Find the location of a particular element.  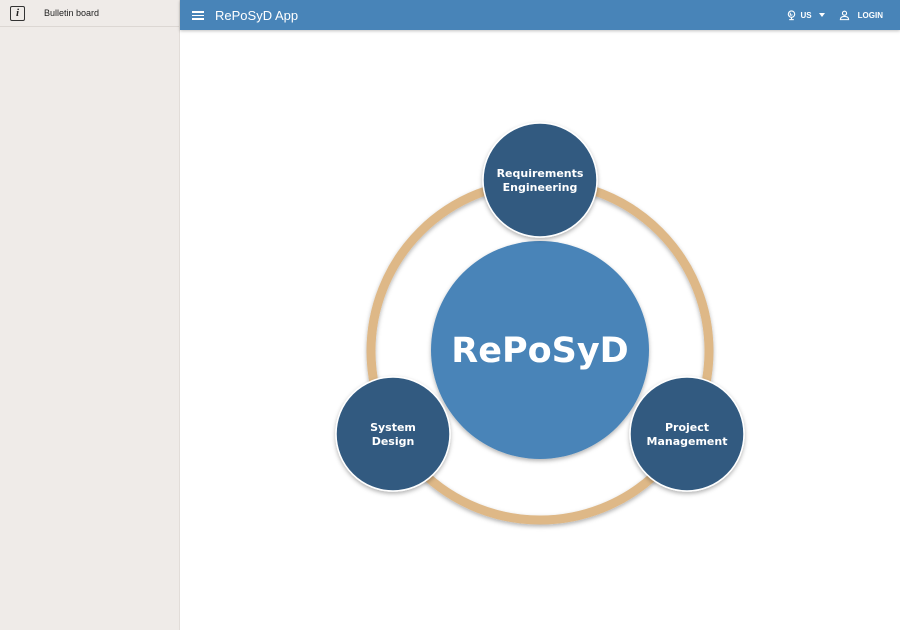

node-system-design: System Design is located at coordinates (393, 434).